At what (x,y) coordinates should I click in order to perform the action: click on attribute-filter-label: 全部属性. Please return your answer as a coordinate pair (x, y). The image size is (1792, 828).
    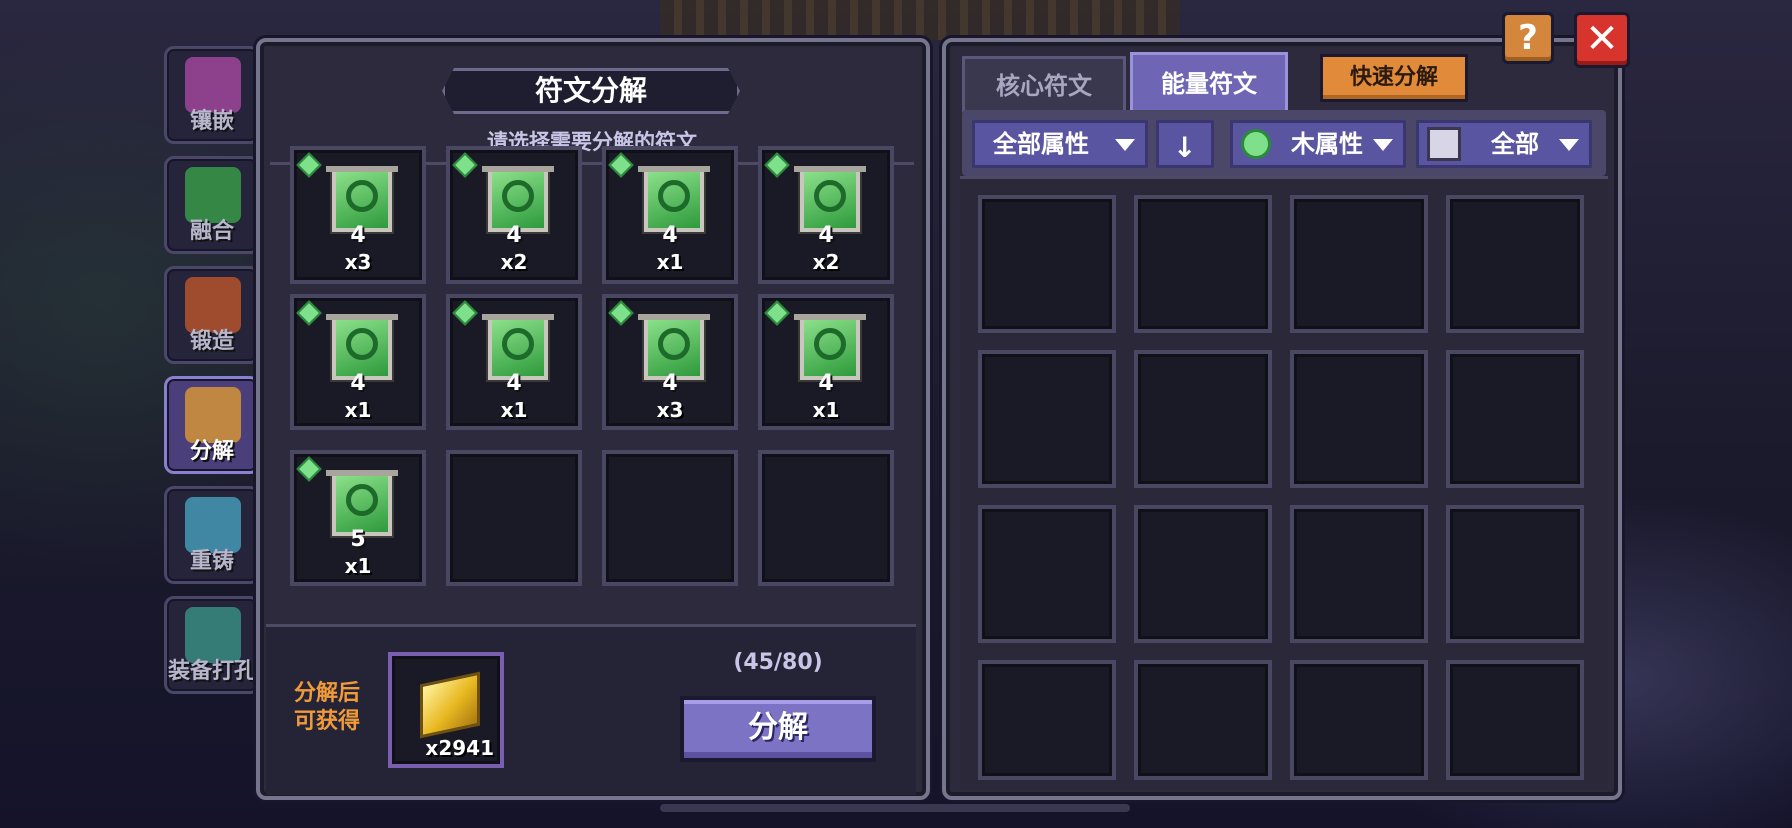
    Looking at the image, I should click on (1041, 144).